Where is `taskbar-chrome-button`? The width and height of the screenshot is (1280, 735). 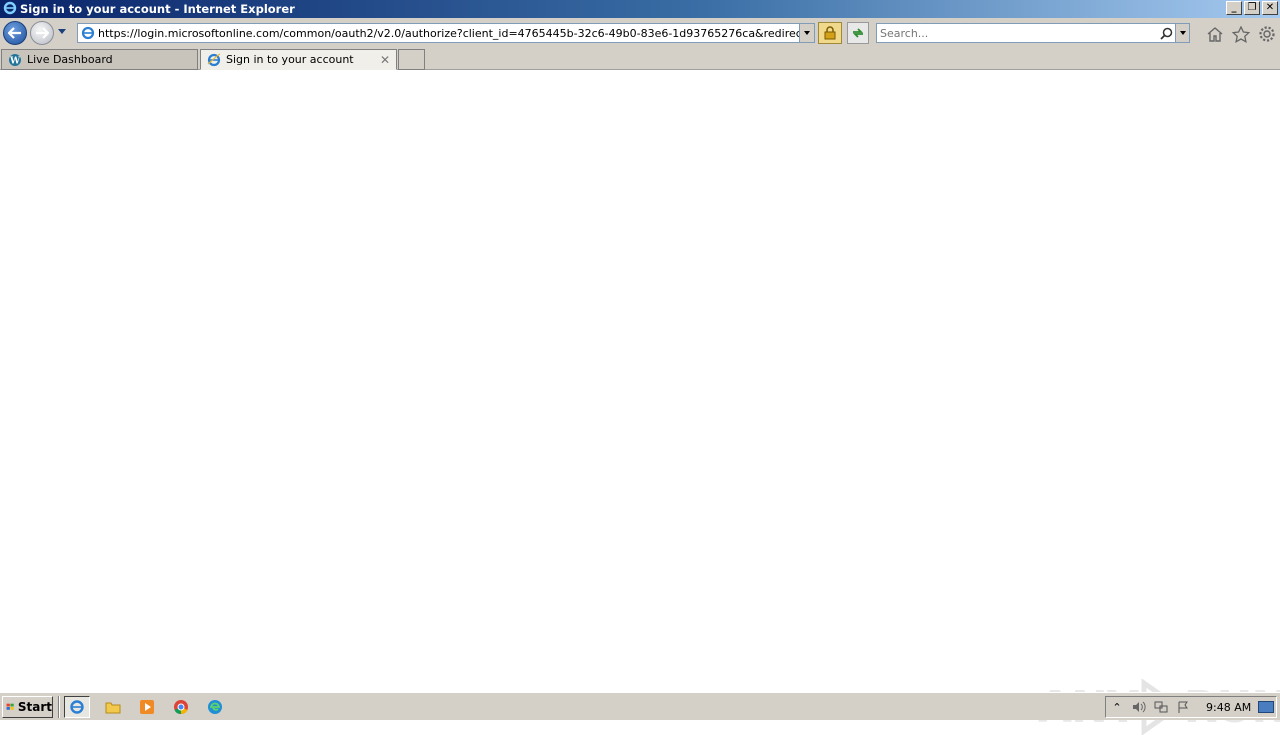 taskbar-chrome-button is located at coordinates (181, 707).